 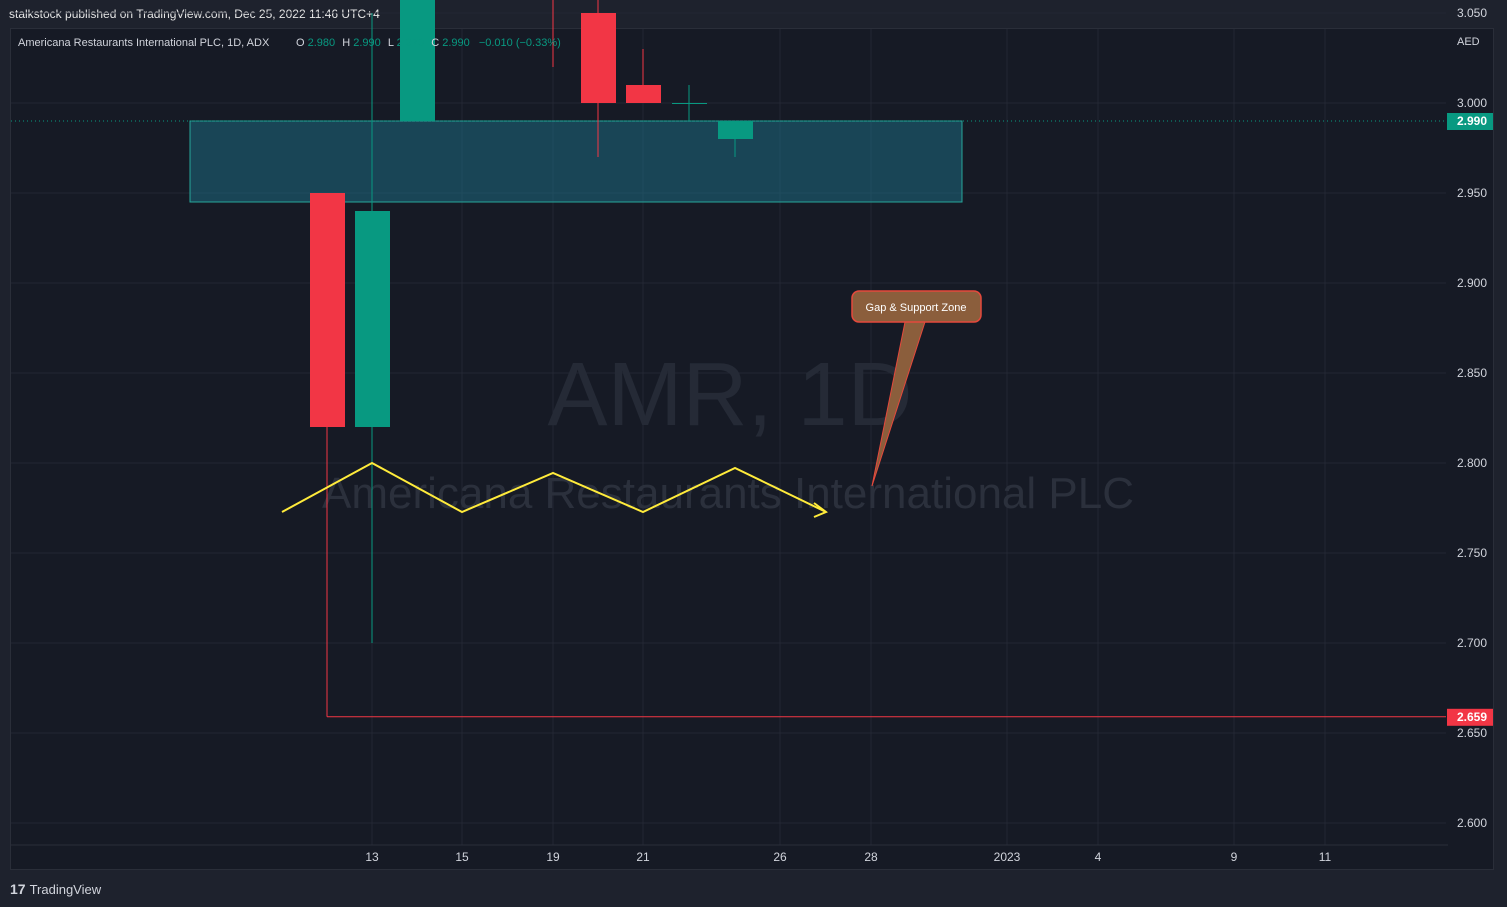 I want to click on brand-name: TradingView, so click(x=65, y=889).